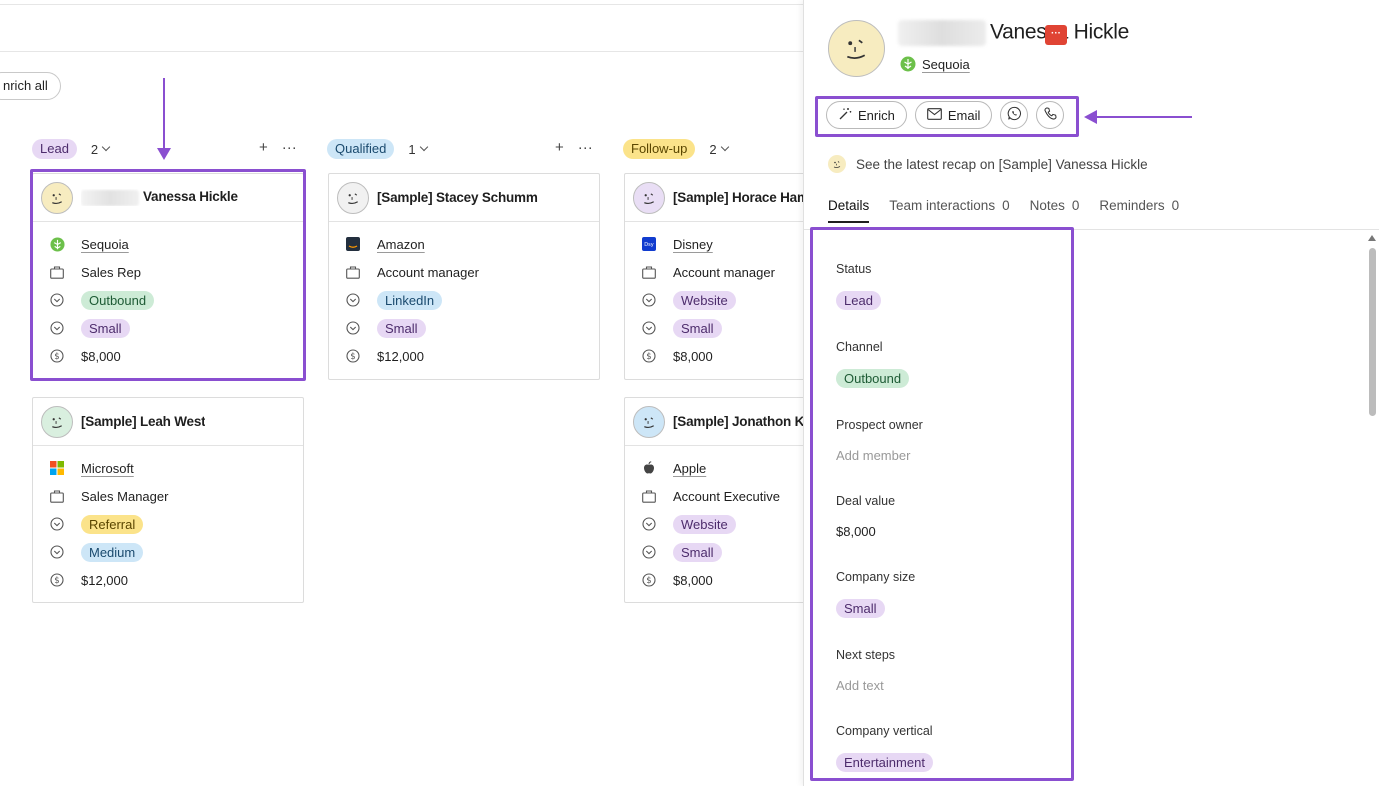 This screenshot has width=1379, height=786. Describe the element at coordinates (1090, 117) in the screenshot. I see `arrow-left-icon` at that location.